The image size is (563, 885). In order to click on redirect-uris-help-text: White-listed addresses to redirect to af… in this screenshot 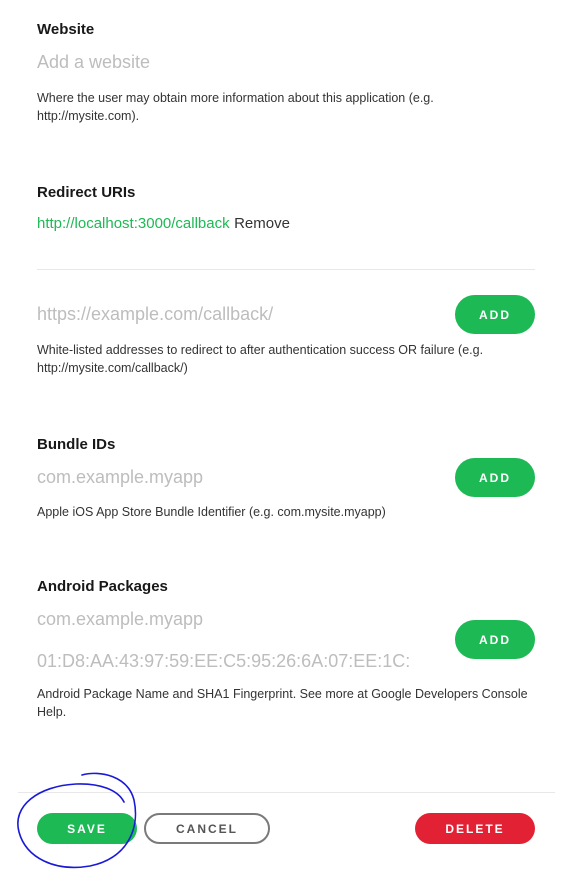, I will do `click(260, 359)`.